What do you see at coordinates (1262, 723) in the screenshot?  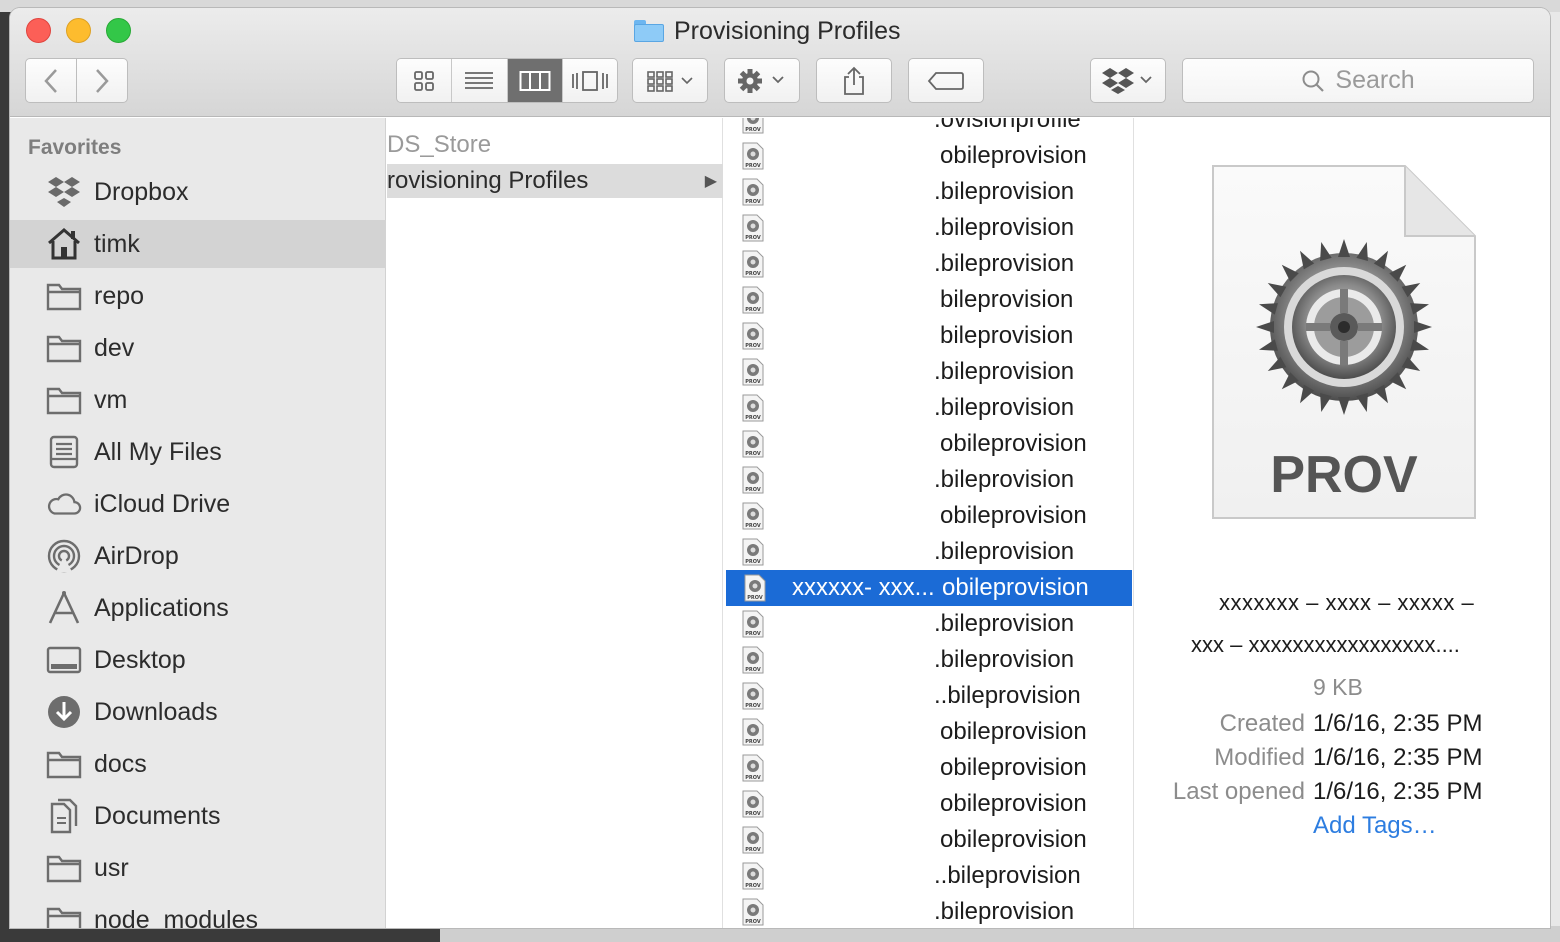 I see `created-label: Created` at bounding box center [1262, 723].